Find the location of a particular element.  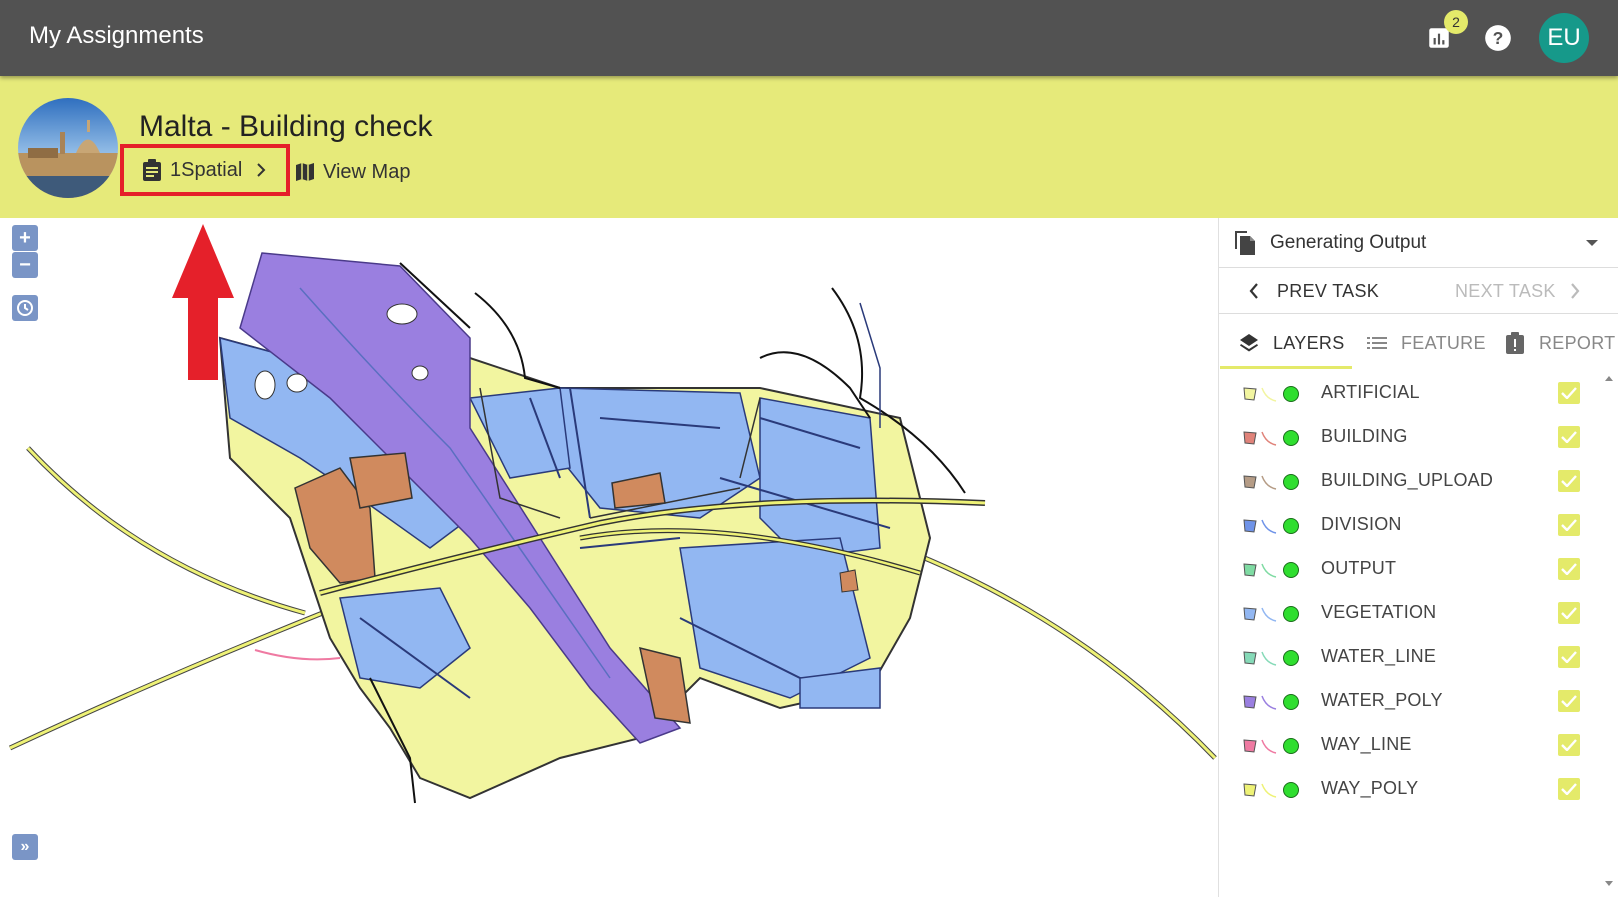

layer-row-way-poly: WAY_POLY is located at coordinates (1409, 789).